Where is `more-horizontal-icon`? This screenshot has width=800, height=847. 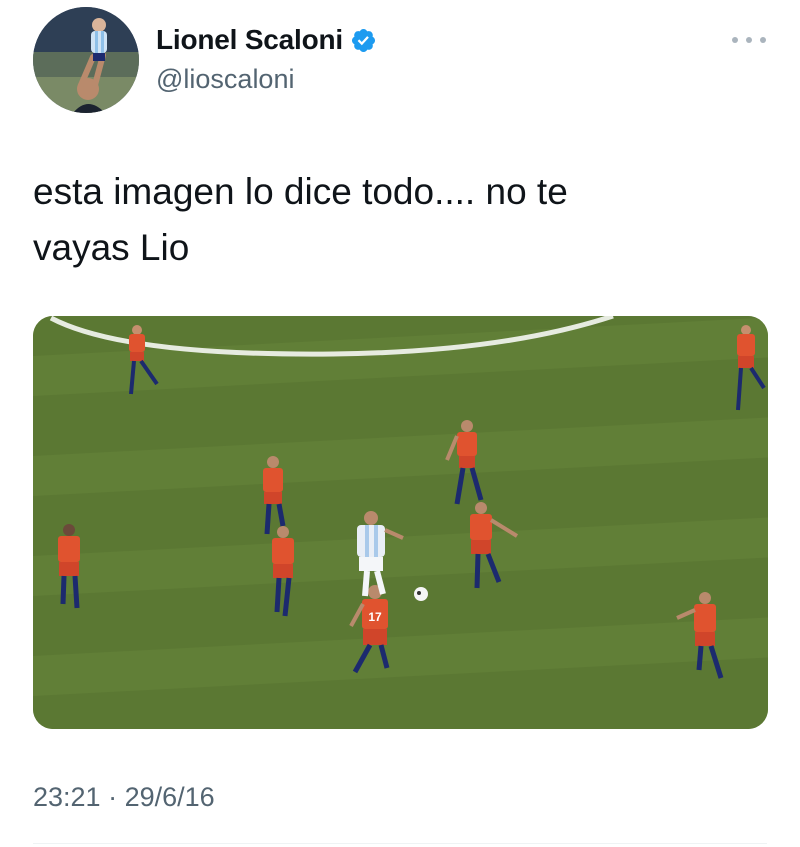
more-horizontal-icon is located at coordinates (735, 40).